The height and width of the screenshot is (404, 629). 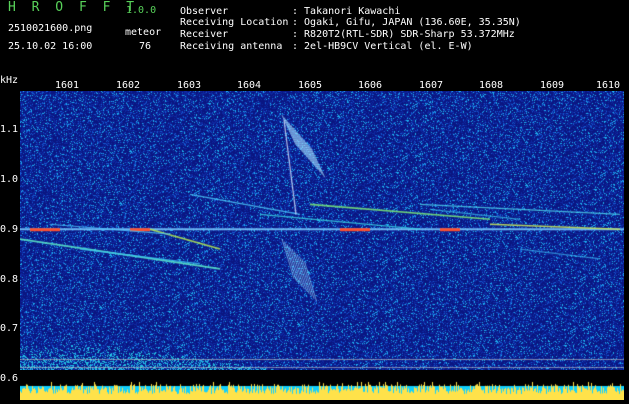 I want to click on x-tick-label: 1606, so click(x=370, y=85).